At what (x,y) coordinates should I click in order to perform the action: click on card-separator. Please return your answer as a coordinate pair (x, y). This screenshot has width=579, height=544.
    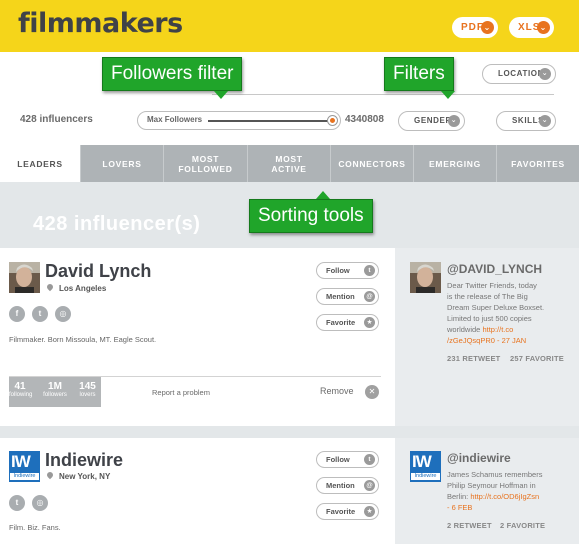
    Looking at the image, I should click on (289, 432).